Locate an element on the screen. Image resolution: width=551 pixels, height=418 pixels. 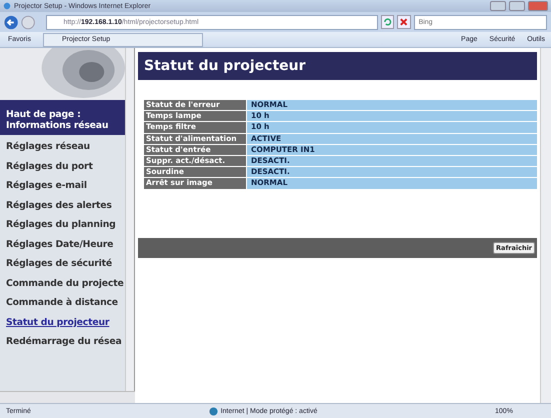
sidebar-link: Statut du projecteur is located at coordinates (62, 322).